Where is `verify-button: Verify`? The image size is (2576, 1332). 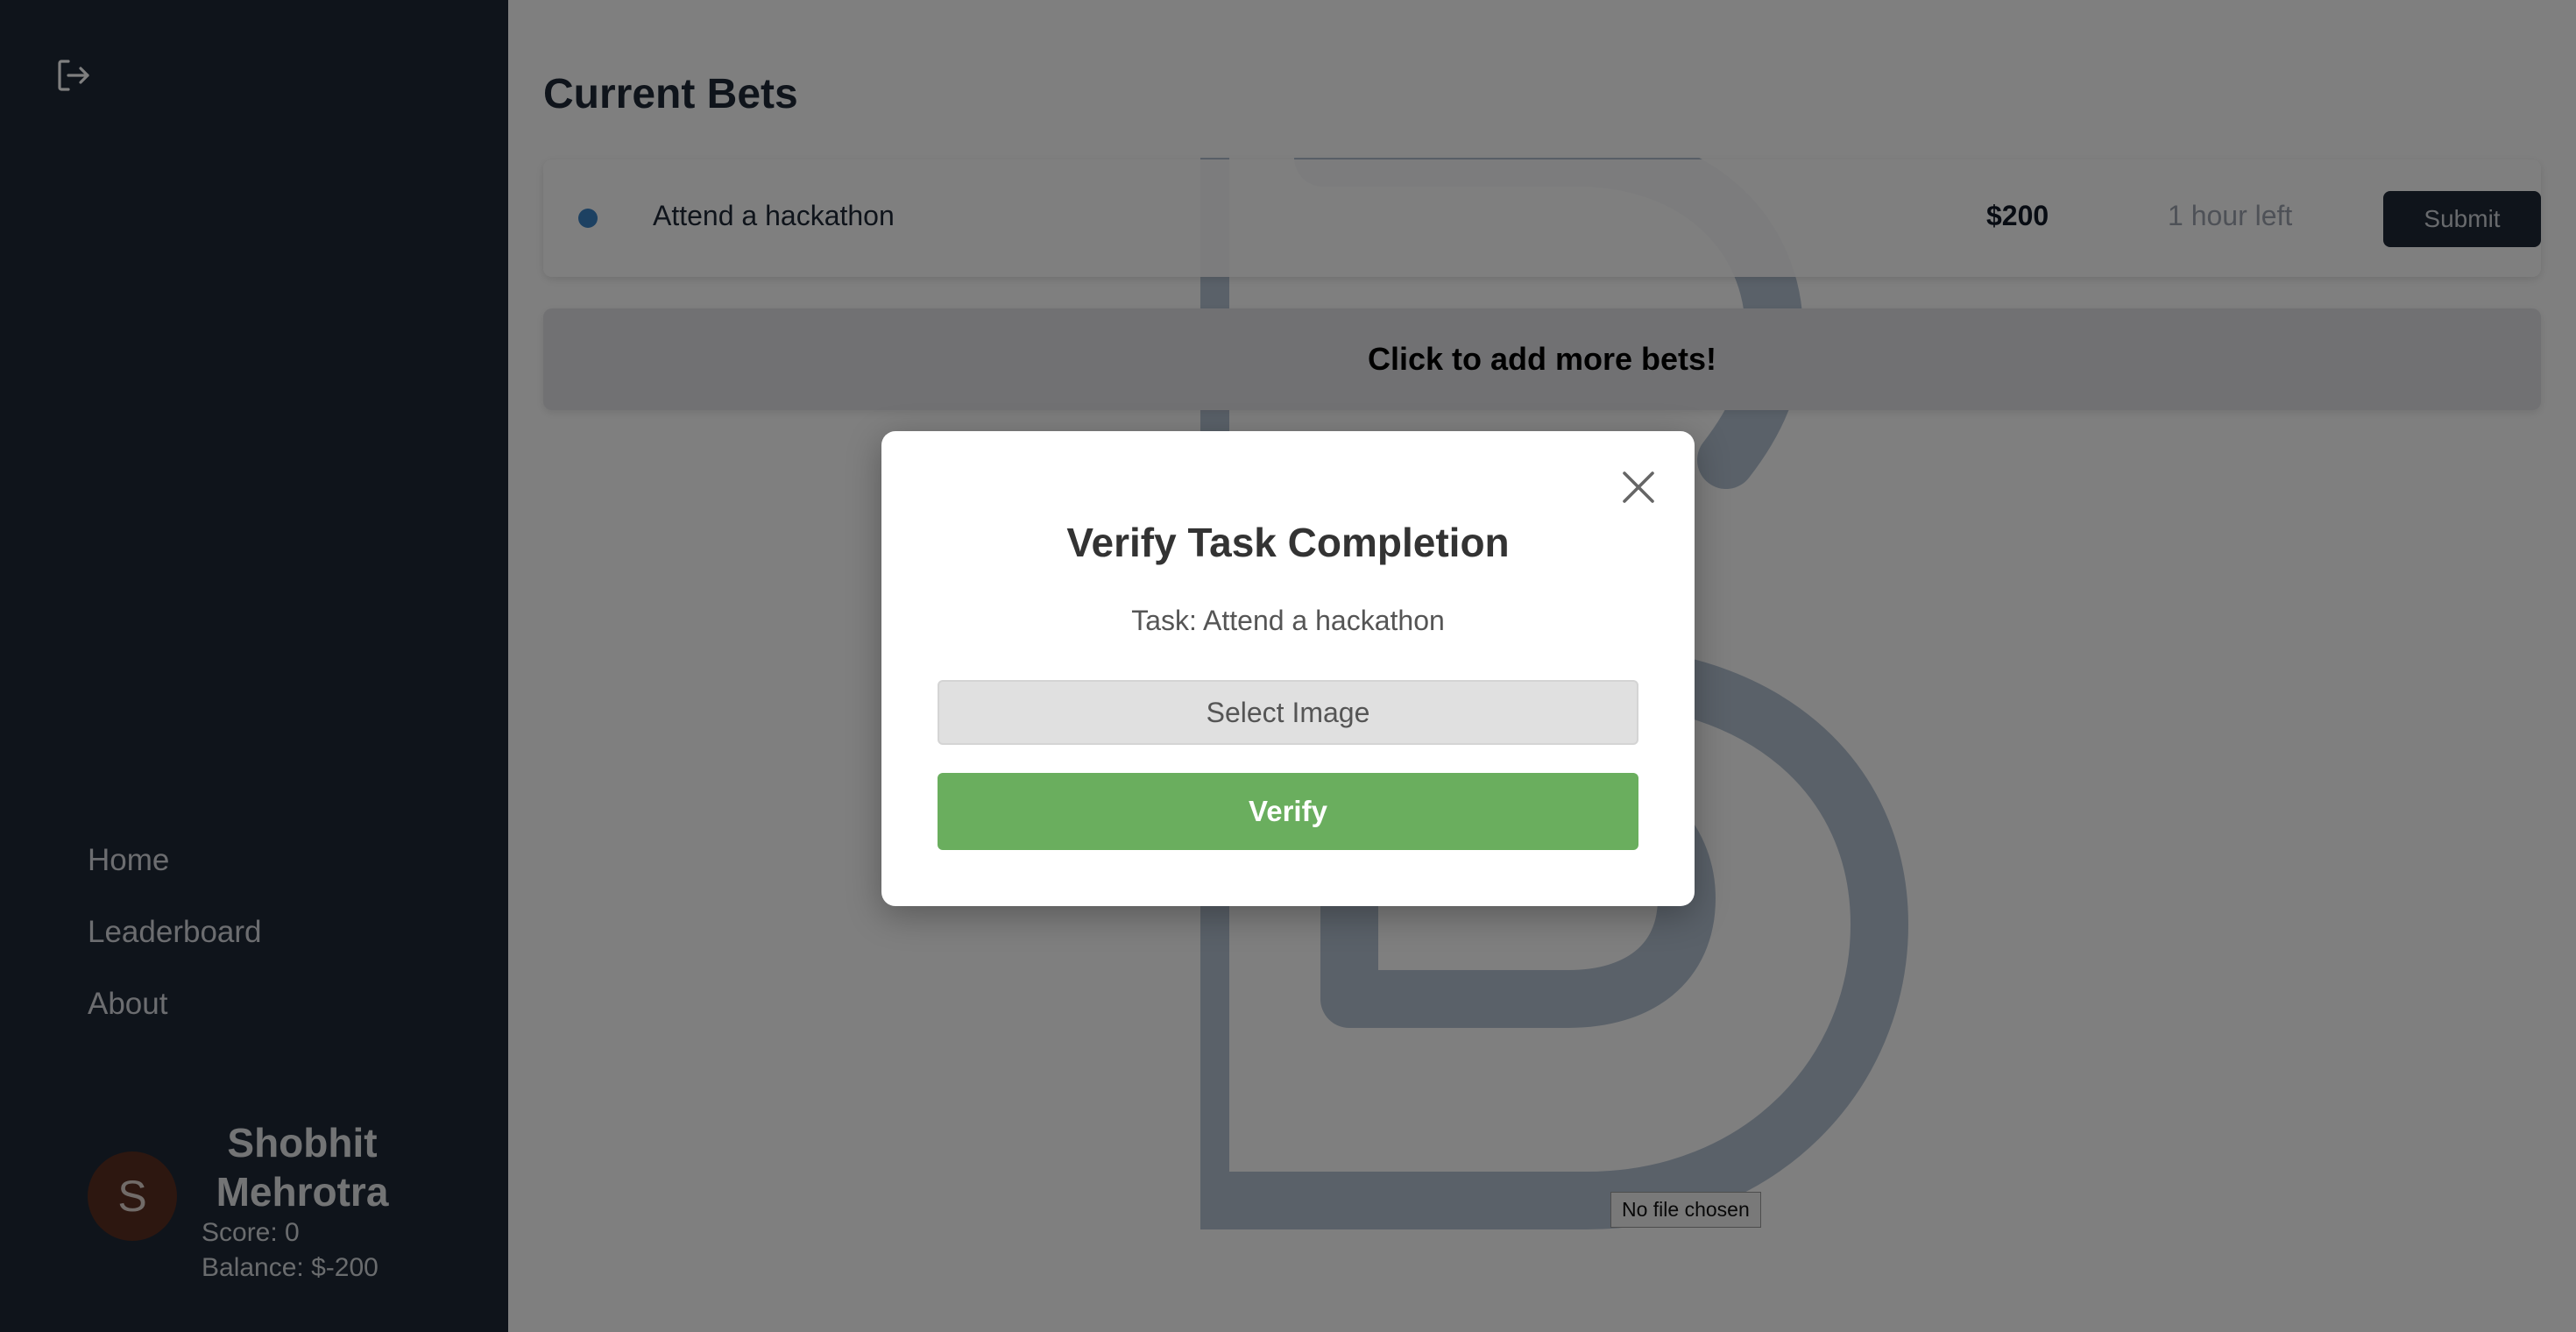
verify-button: Verify is located at coordinates (1288, 811).